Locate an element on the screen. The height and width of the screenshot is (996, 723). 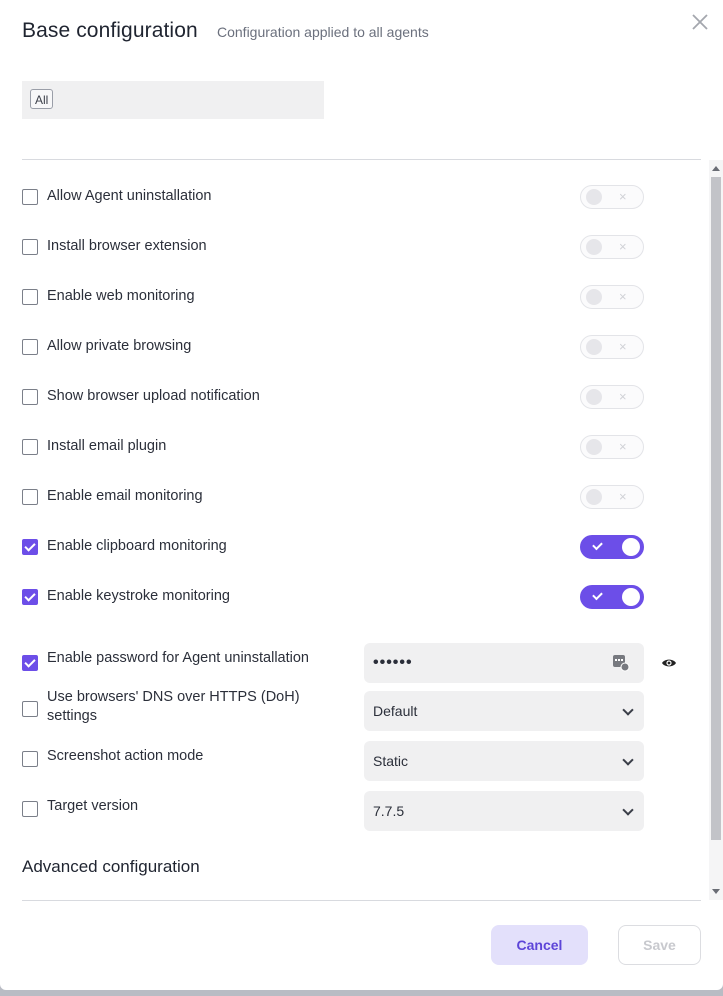
checkbox-install-browser-extension is located at coordinates (30, 247).